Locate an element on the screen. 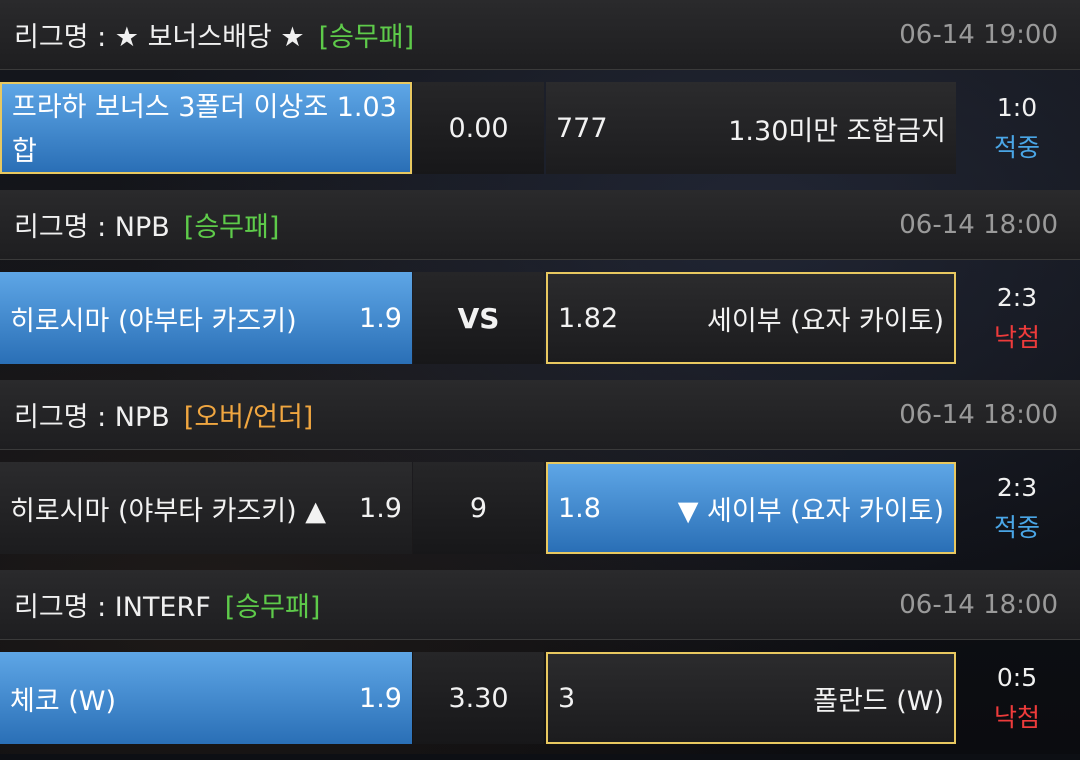 Image resolution: width=1080 pixels, height=760 pixels. away-pick-button: 3 폴란드 (W) is located at coordinates (751, 698).